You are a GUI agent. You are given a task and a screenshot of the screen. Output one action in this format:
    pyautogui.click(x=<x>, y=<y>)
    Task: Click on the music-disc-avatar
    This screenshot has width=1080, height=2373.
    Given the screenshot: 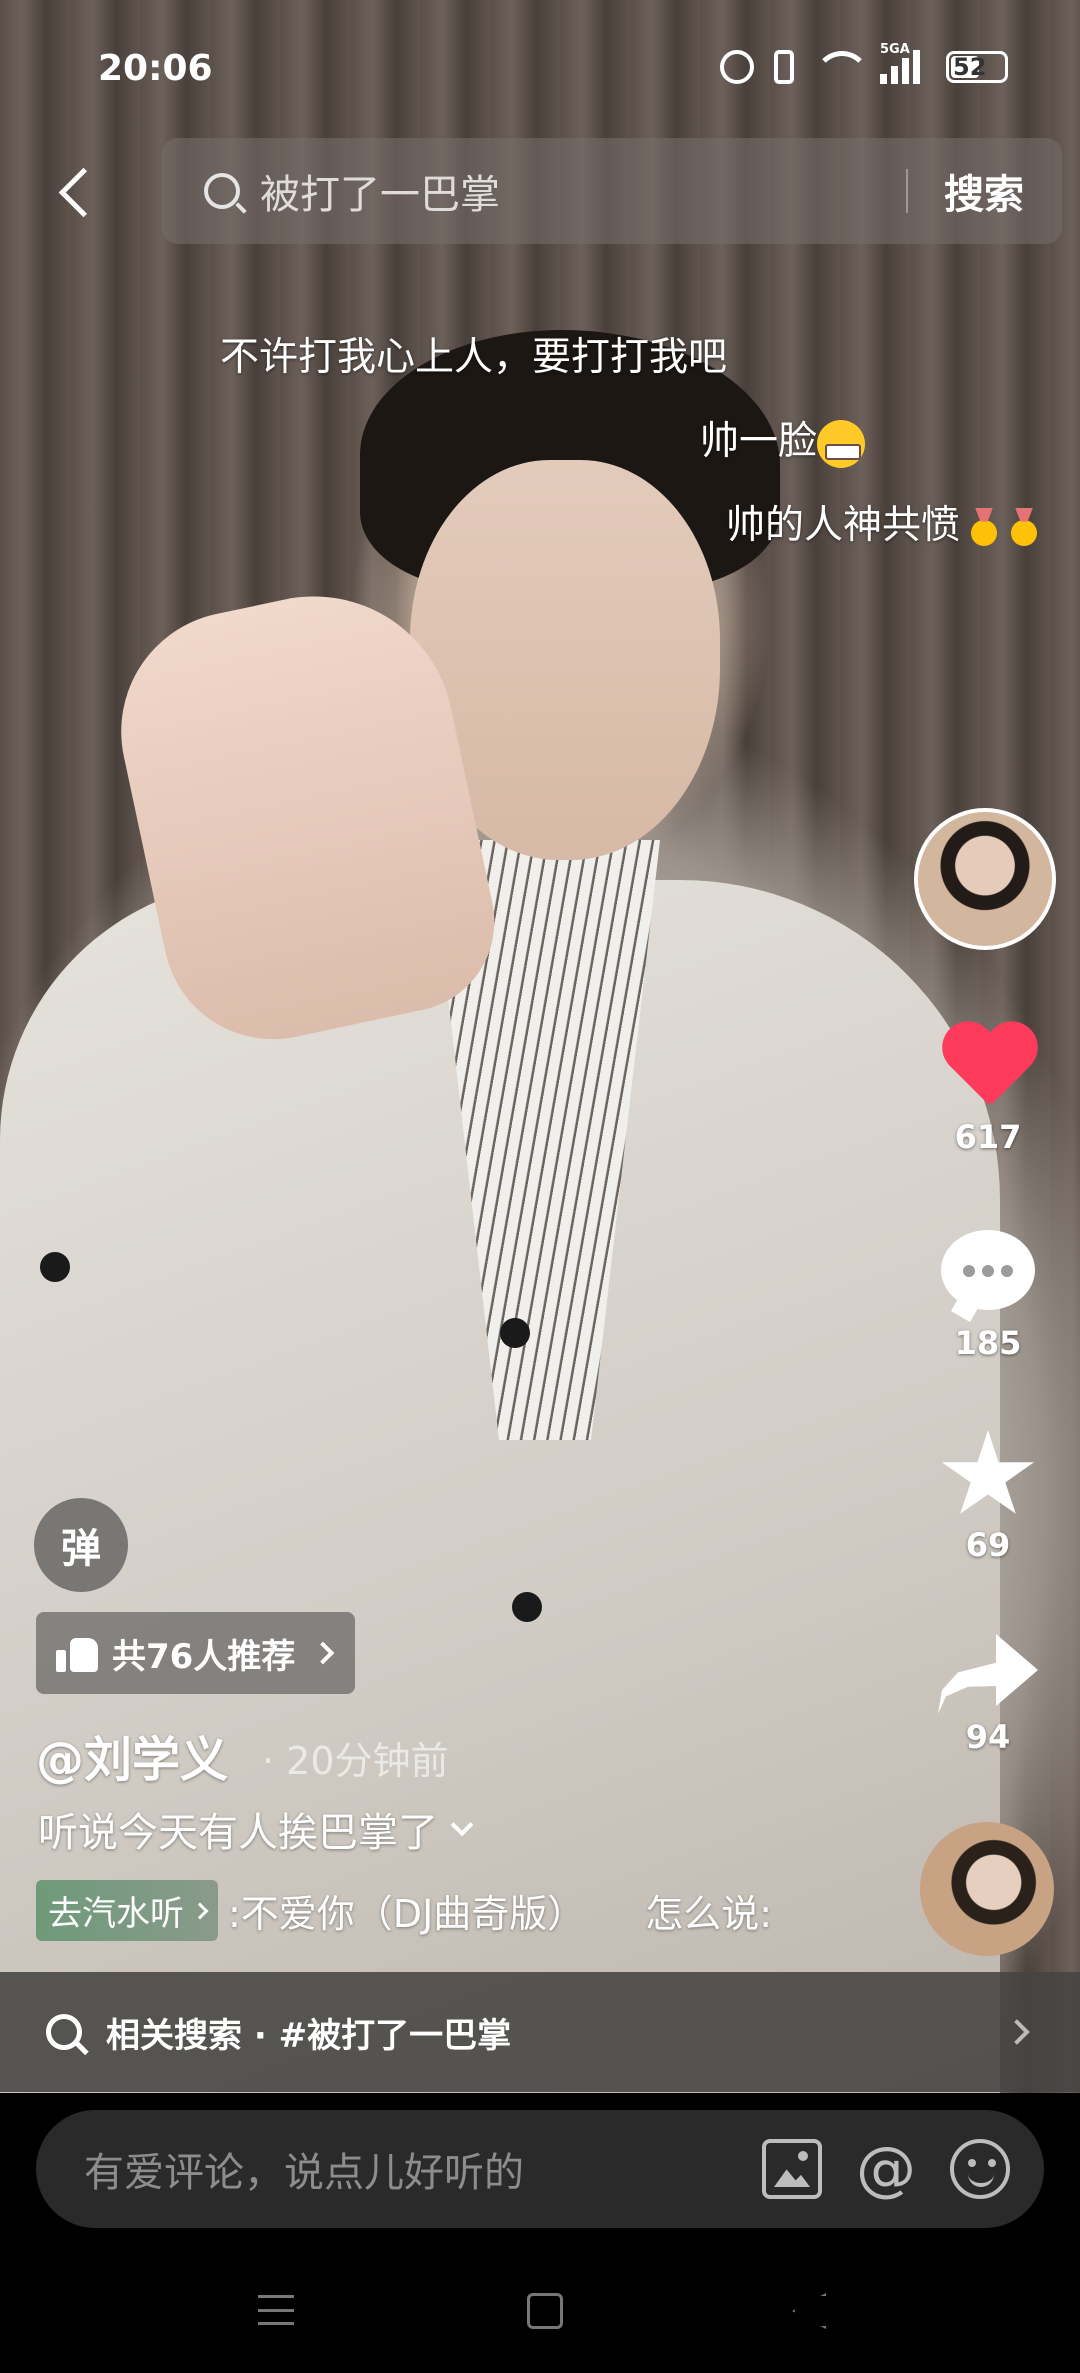 What is the action you would take?
    pyautogui.click(x=987, y=1889)
    